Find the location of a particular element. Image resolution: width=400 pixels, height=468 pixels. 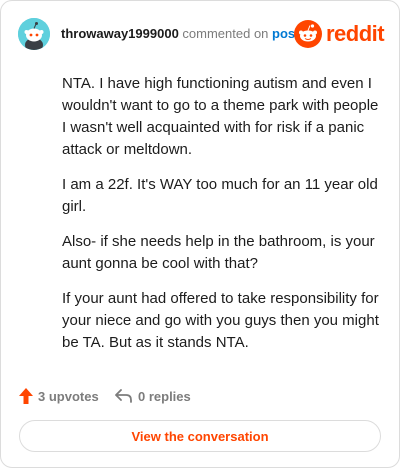

snoo-avatar-icon is located at coordinates (34, 34).